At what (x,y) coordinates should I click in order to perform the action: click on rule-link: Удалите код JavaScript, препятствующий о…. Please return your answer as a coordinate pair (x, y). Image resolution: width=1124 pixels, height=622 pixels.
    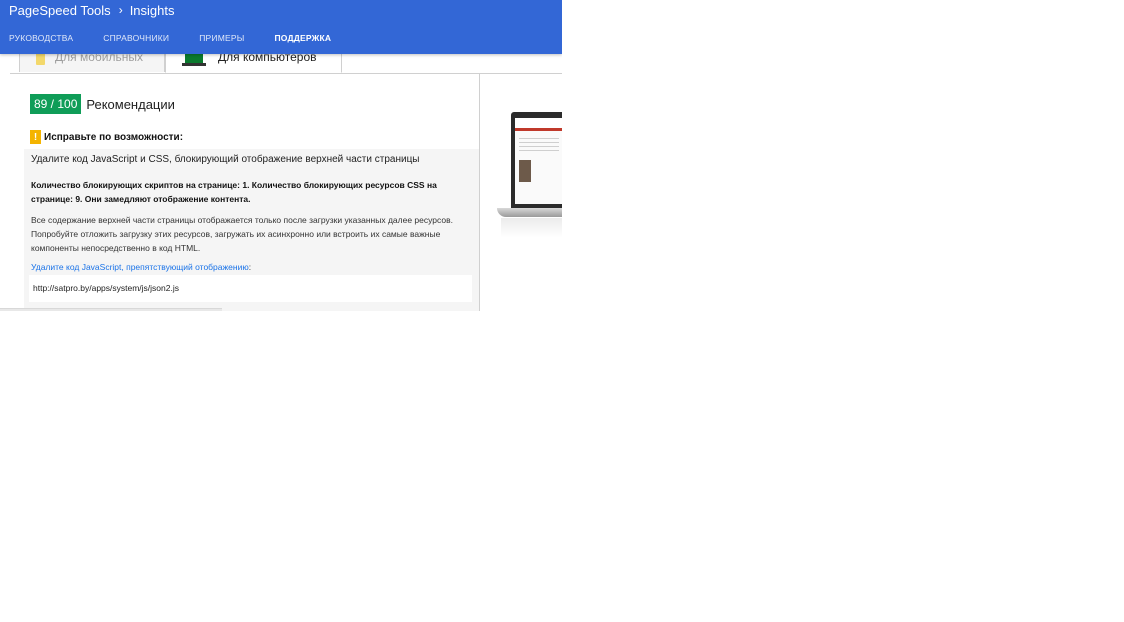
    Looking at the image, I should click on (140, 267).